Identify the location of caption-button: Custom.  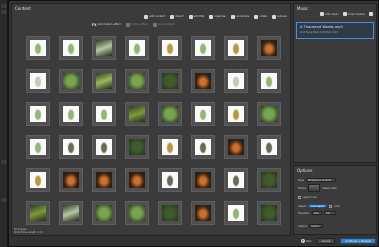
(316, 226).